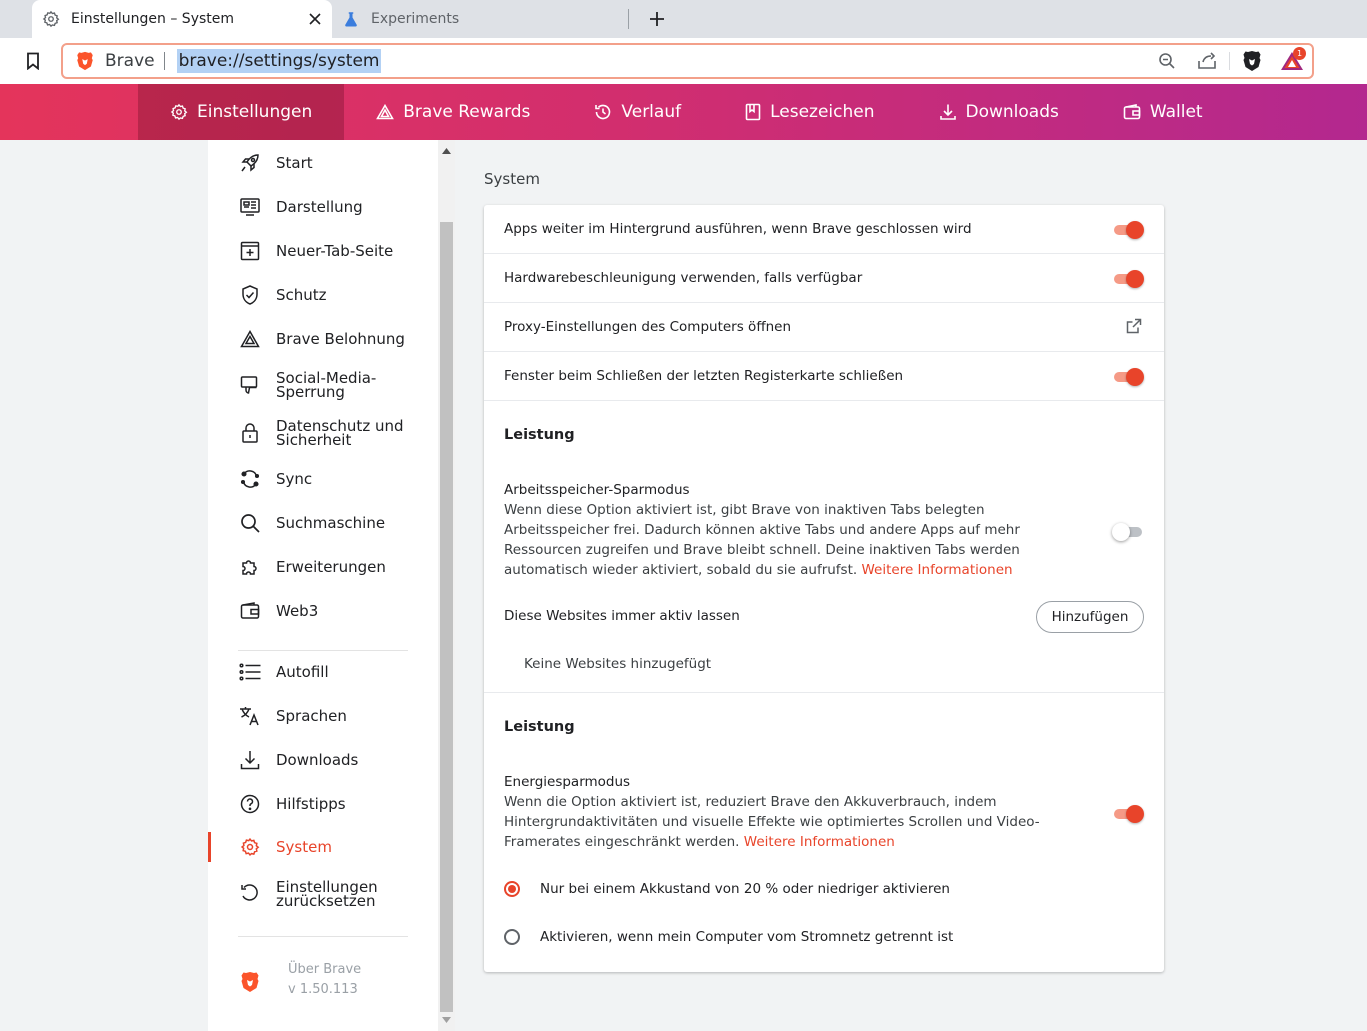  Describe the element at coordinates (250, 163) in the screenshot. I see `rocket-icon` at that location.